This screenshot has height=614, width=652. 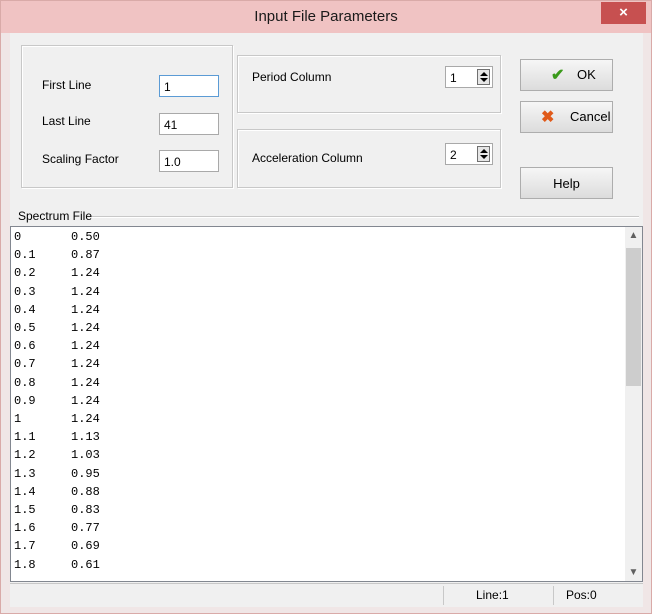 What do you see at coordinates (85, 564) in the screenshot?
I see `acceleration-value: 0.61` at bounding box center [85, 564].